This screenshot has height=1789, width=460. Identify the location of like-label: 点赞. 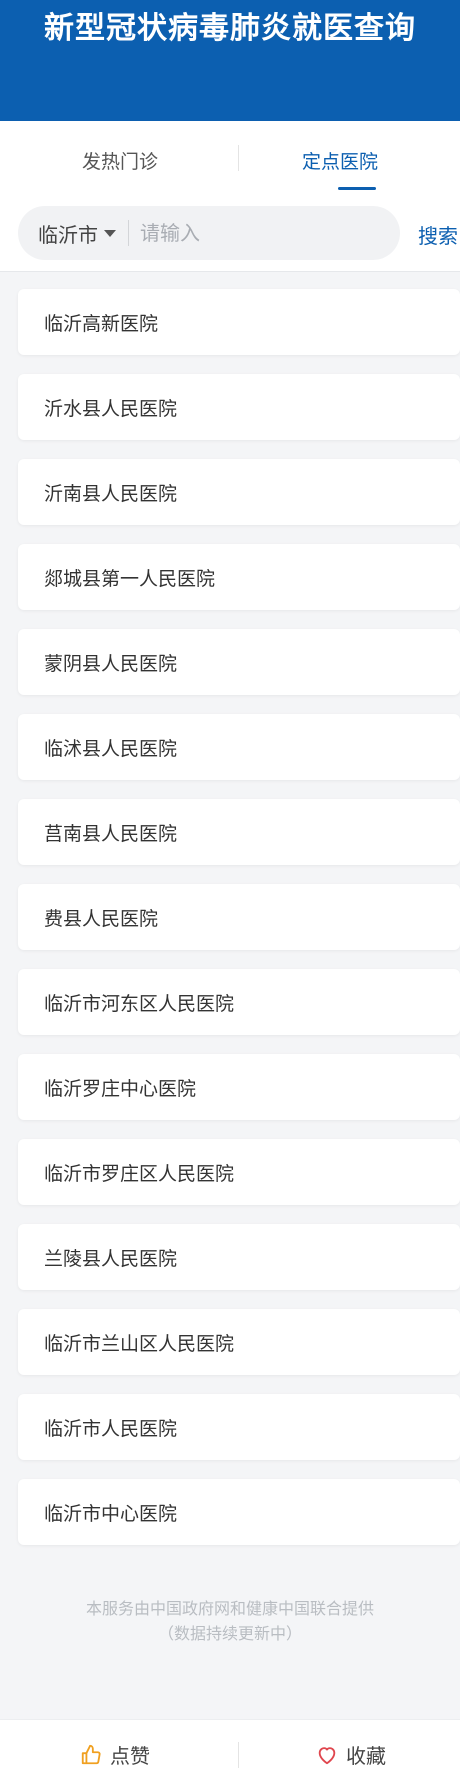
(130, 1756).